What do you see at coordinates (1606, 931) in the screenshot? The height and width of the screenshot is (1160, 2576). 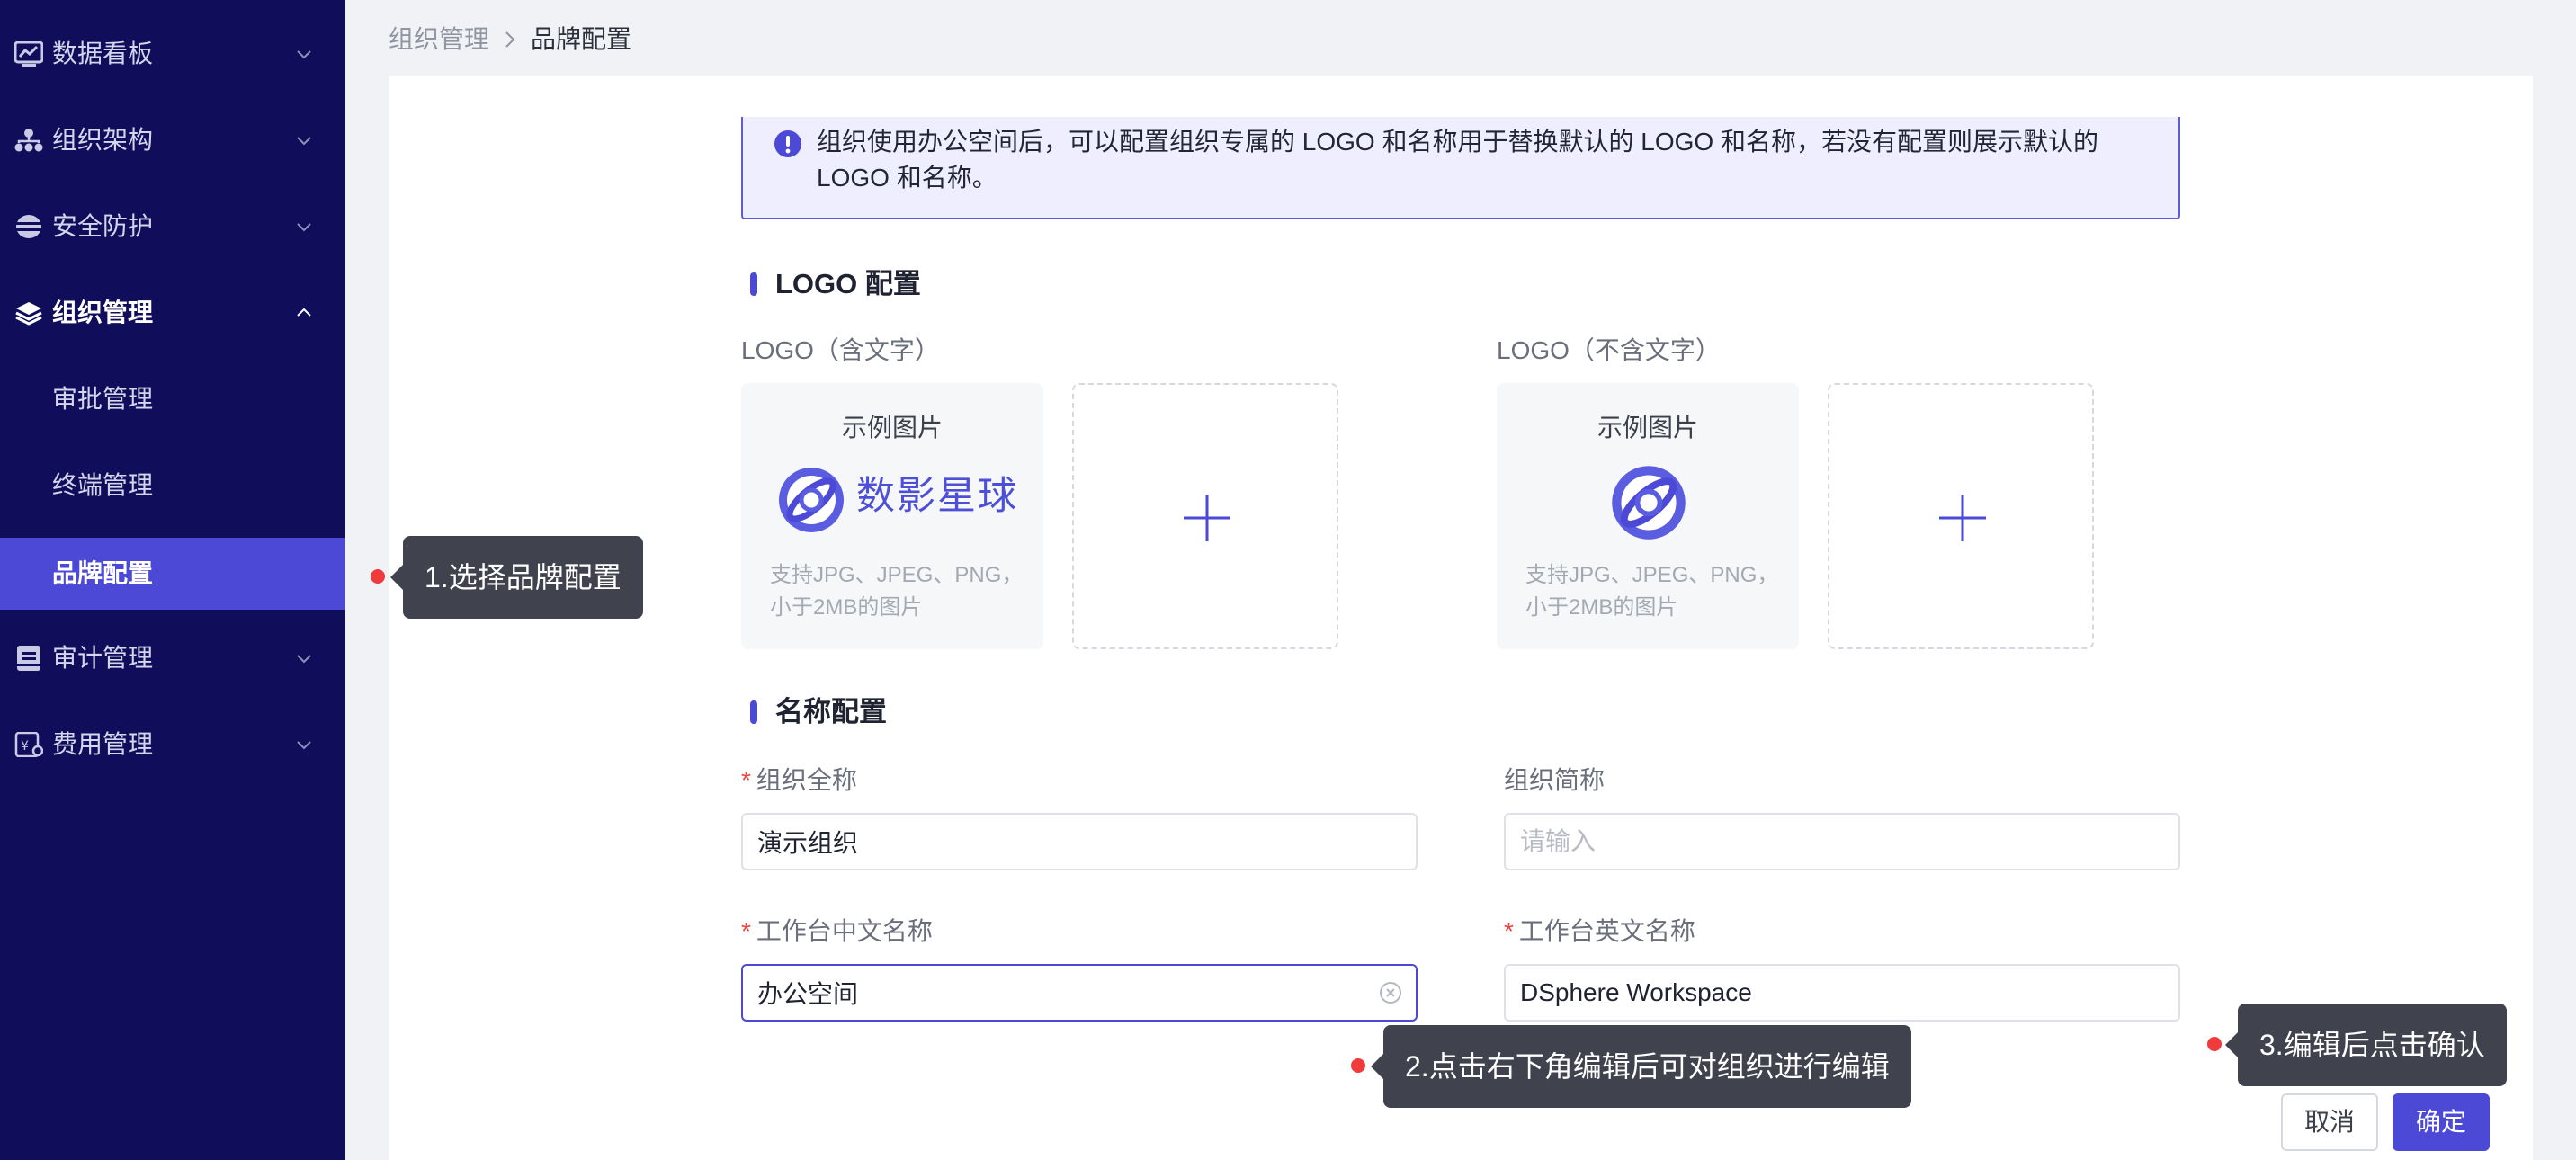 I see `en-name-label-text: 工作台英文名称` at bounding box center [1606, 931].